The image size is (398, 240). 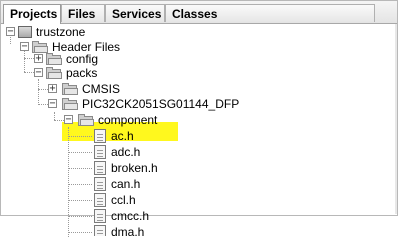 I want to click on tab-services: Services, so click(x=135, y=13).